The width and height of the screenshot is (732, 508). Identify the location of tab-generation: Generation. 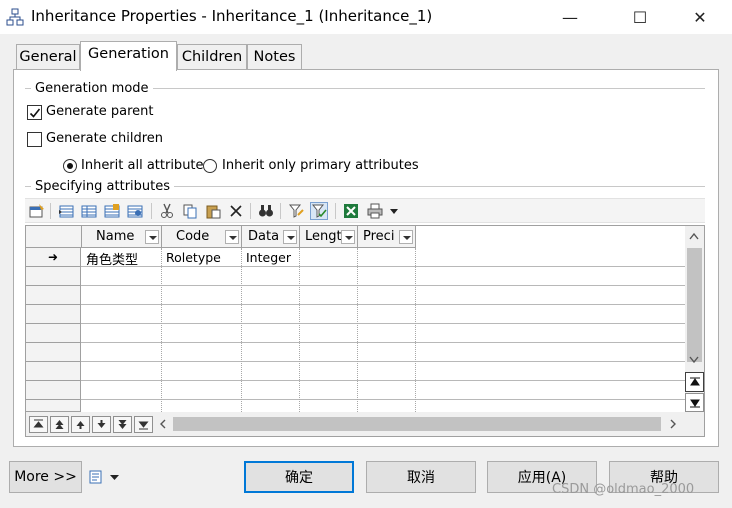
(128, 56).